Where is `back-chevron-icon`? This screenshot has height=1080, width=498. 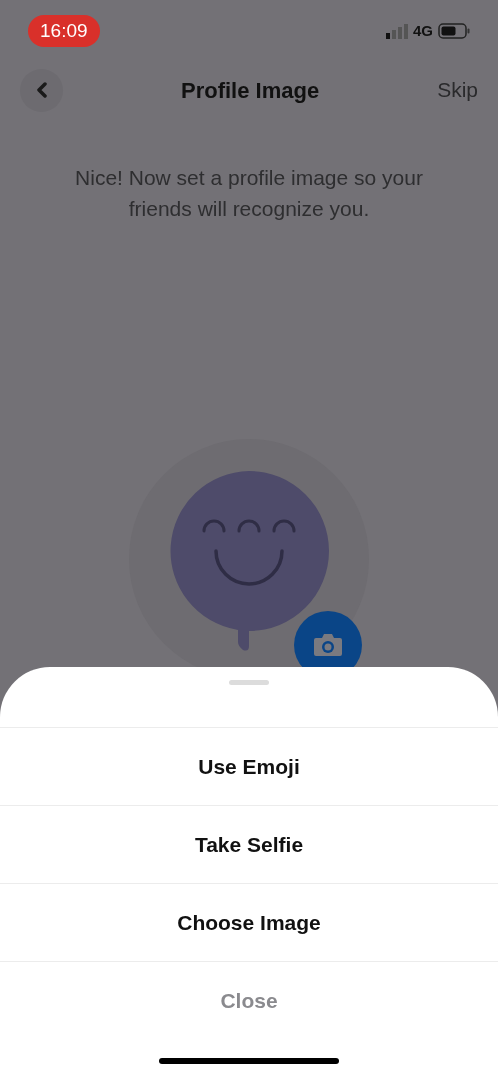 back-chevron-icon is located at coordinates (41, 90).